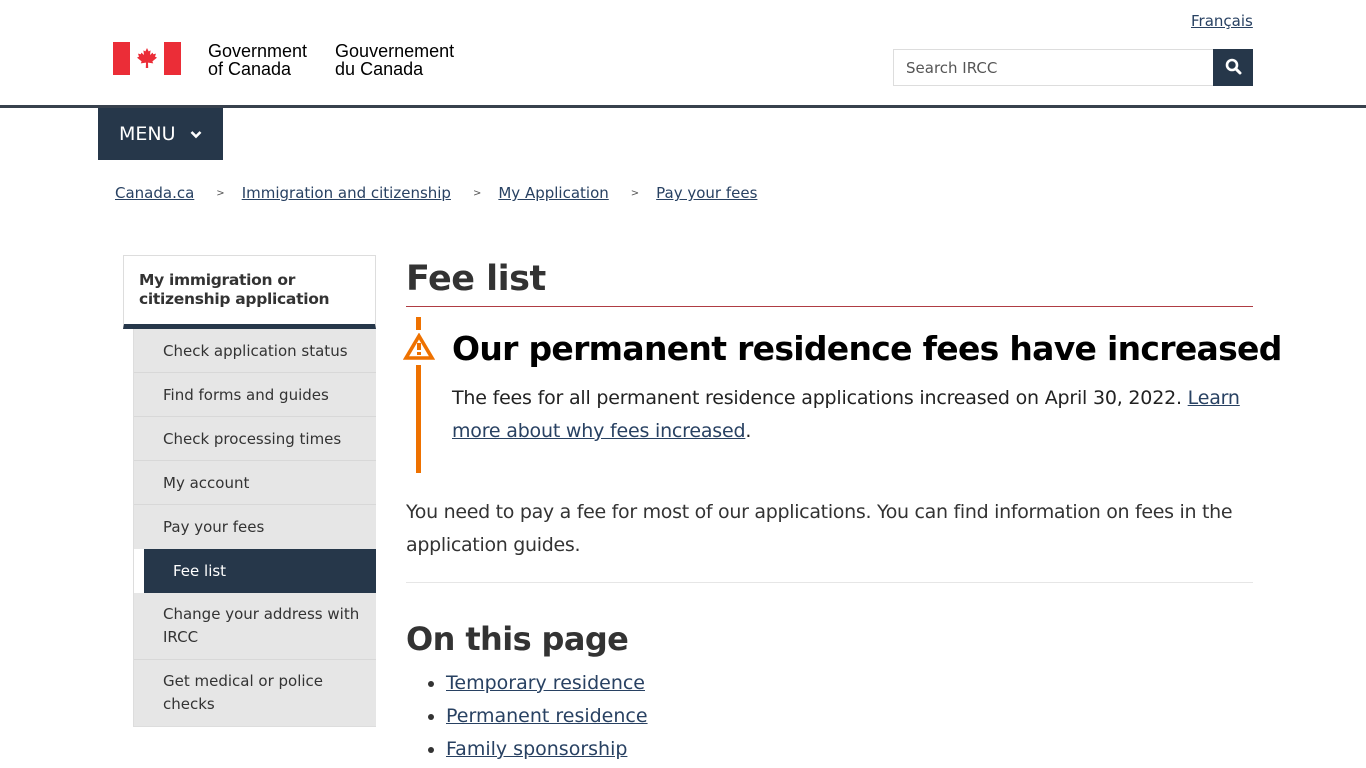  I want to click on menu-button: MENU, so click(160, 134).